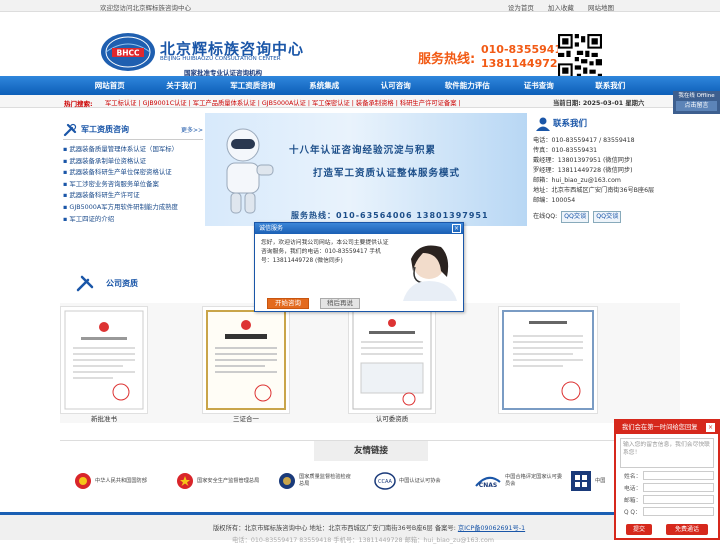 The height and width of the screenshot is (544, 720). I want to click on qr-code-icon, so click(580, 56).